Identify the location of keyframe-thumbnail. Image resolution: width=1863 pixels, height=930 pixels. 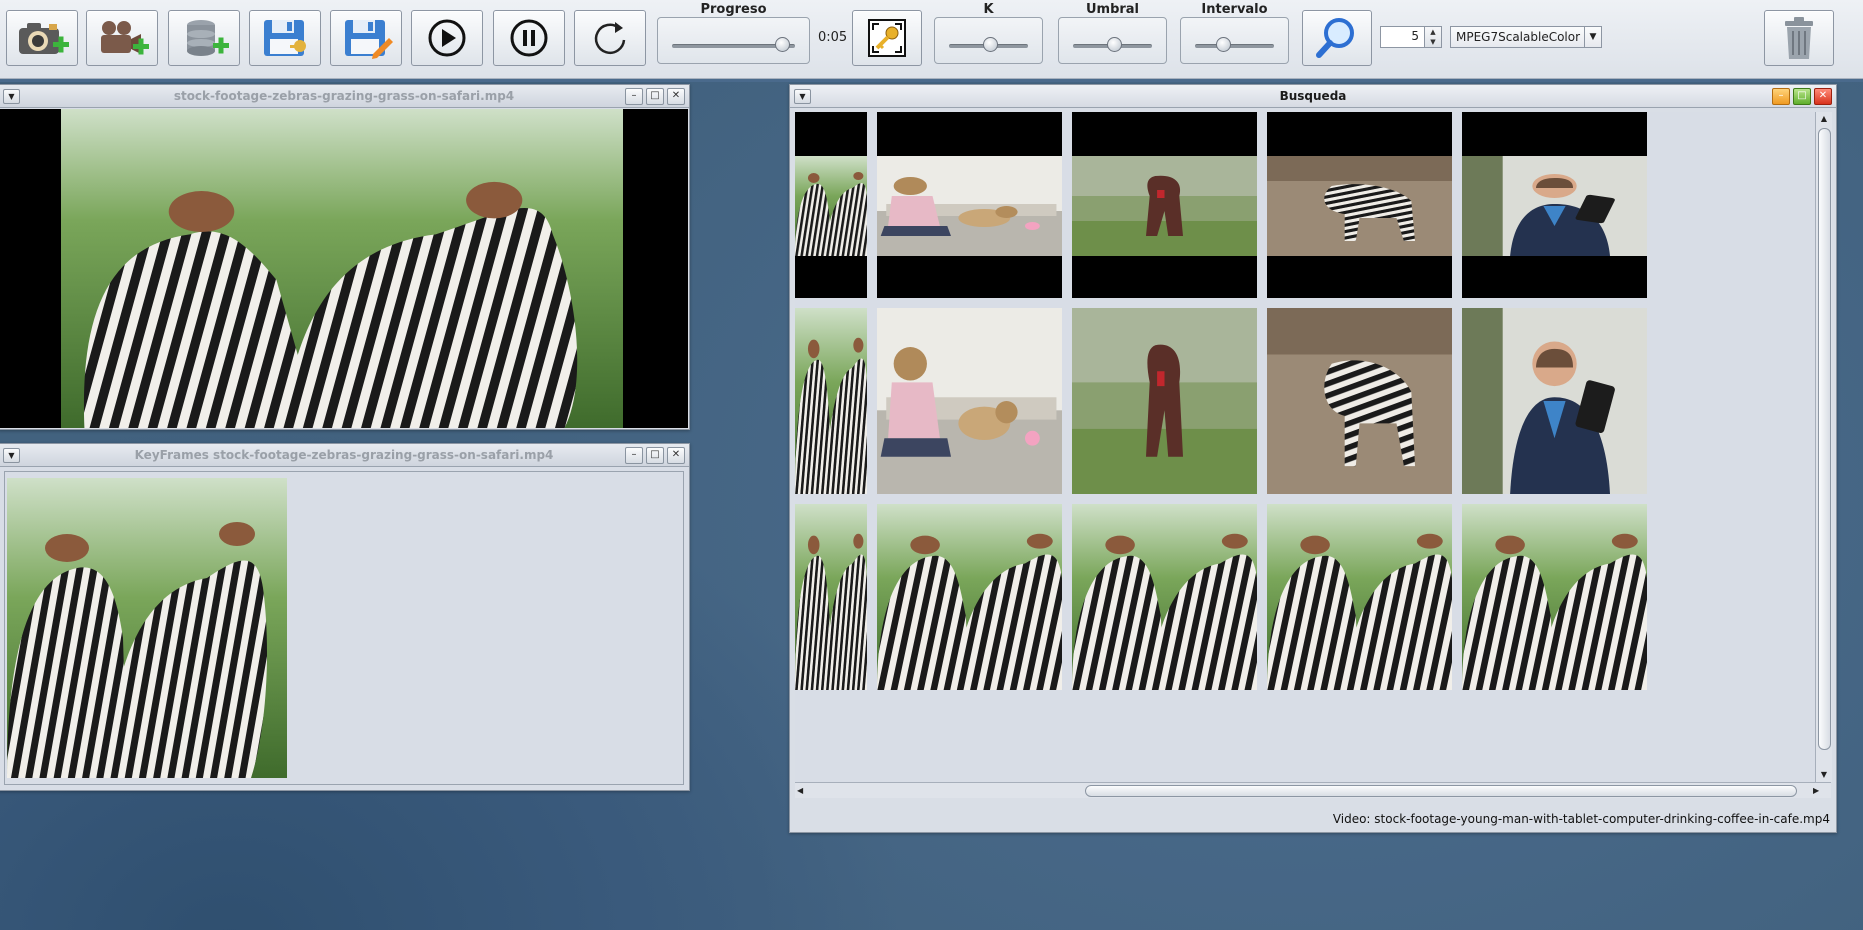
(147, 628).